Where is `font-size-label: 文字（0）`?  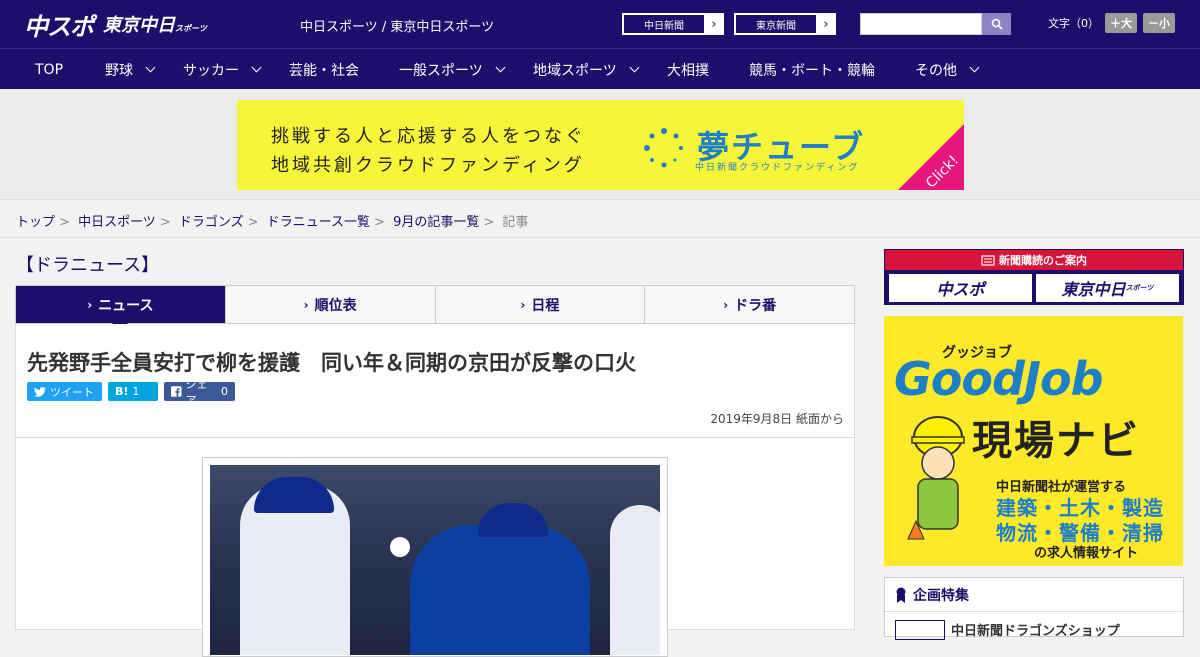
font-size-label: 文字（0） is located at coordinates (1073, 23).